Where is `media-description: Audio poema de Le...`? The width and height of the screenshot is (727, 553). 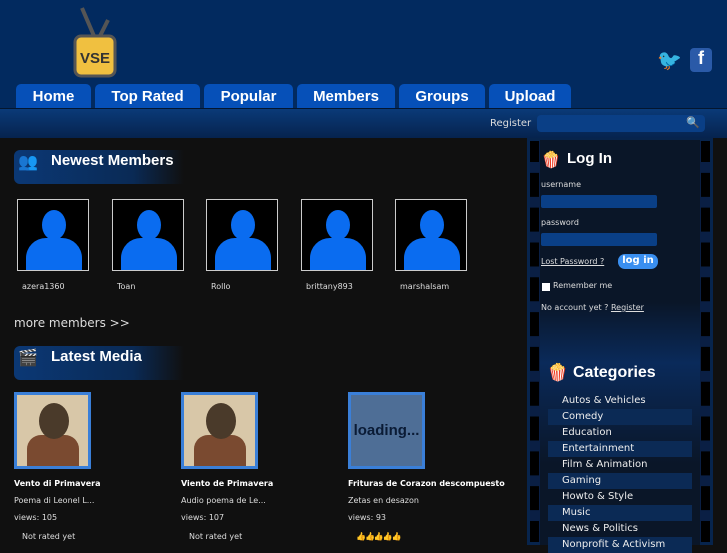 media-description: Audio poema de Le... is located at coordinates (223, 500).